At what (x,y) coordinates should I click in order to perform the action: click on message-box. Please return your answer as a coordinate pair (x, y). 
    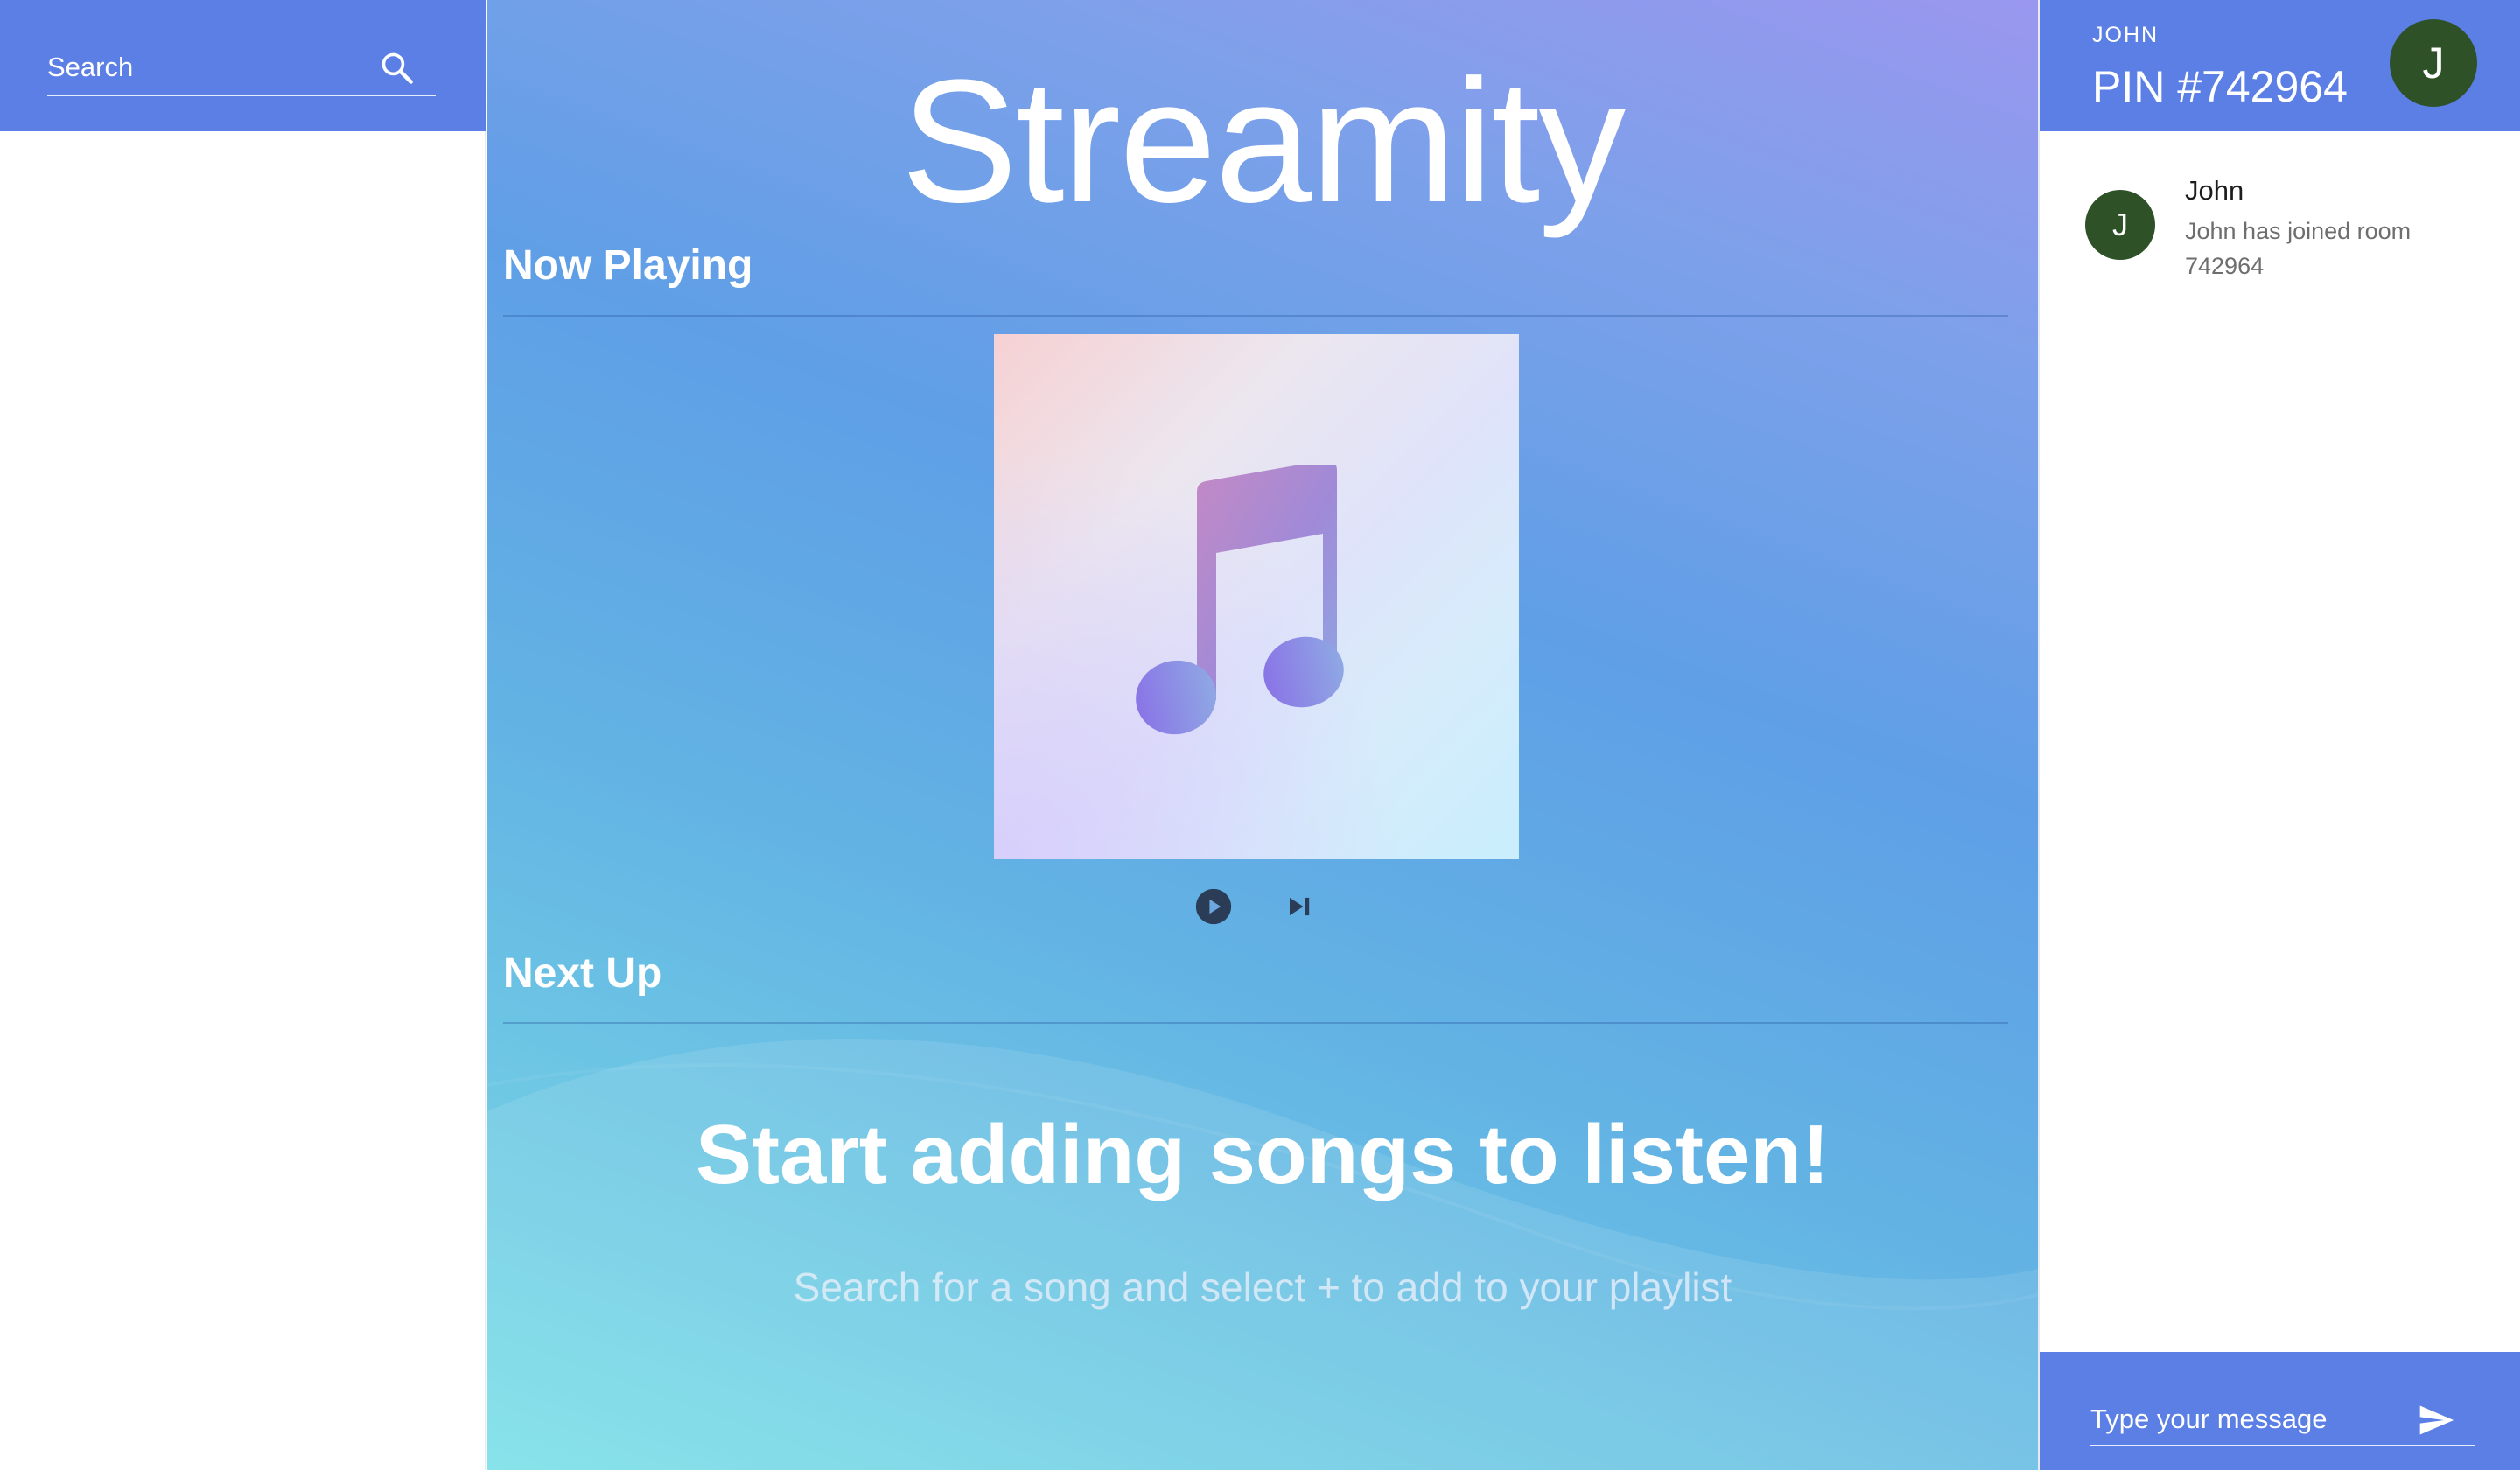
    Looking at the image, I should click on (2282, 1419).